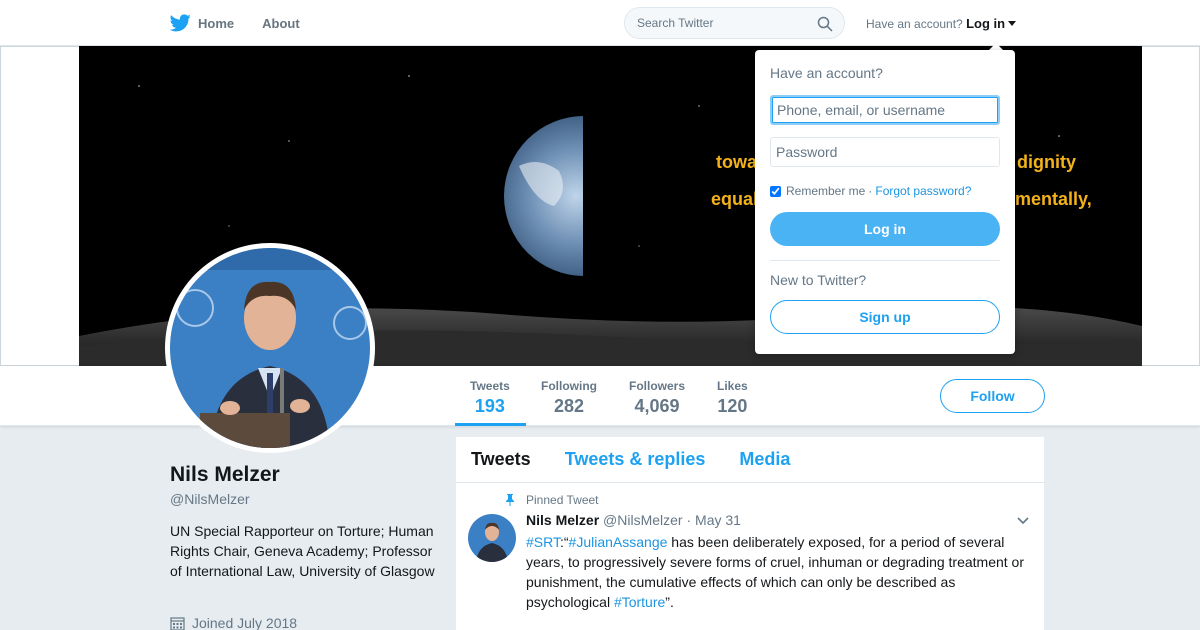 The image size is (1200, 630). What do you see at coordinates (885, 260) in the screenshot?
I see `dropdown-divider` at bounding box center [885, 260].